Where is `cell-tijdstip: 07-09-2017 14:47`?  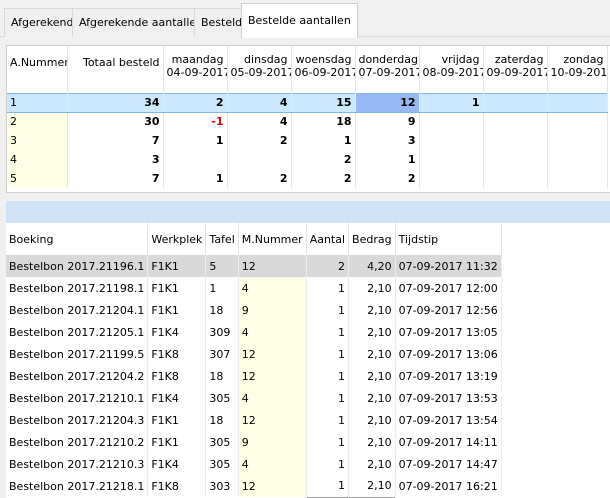 cell-tijdstip: 07-09-2017 14:47 is located at coordinates (448, 464).